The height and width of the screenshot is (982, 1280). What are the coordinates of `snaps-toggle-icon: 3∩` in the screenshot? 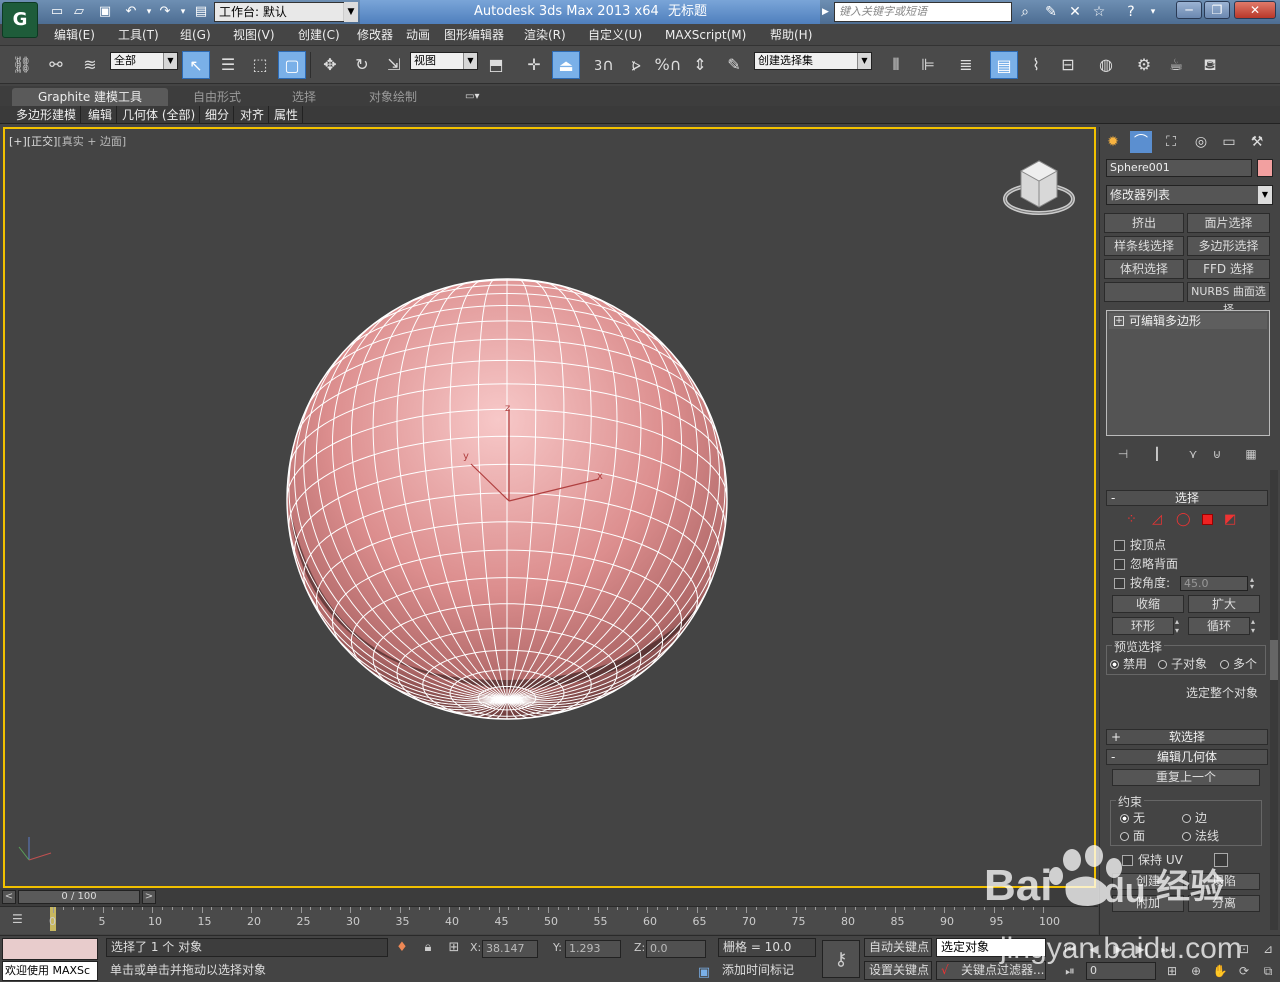 It's located at (604, 65).